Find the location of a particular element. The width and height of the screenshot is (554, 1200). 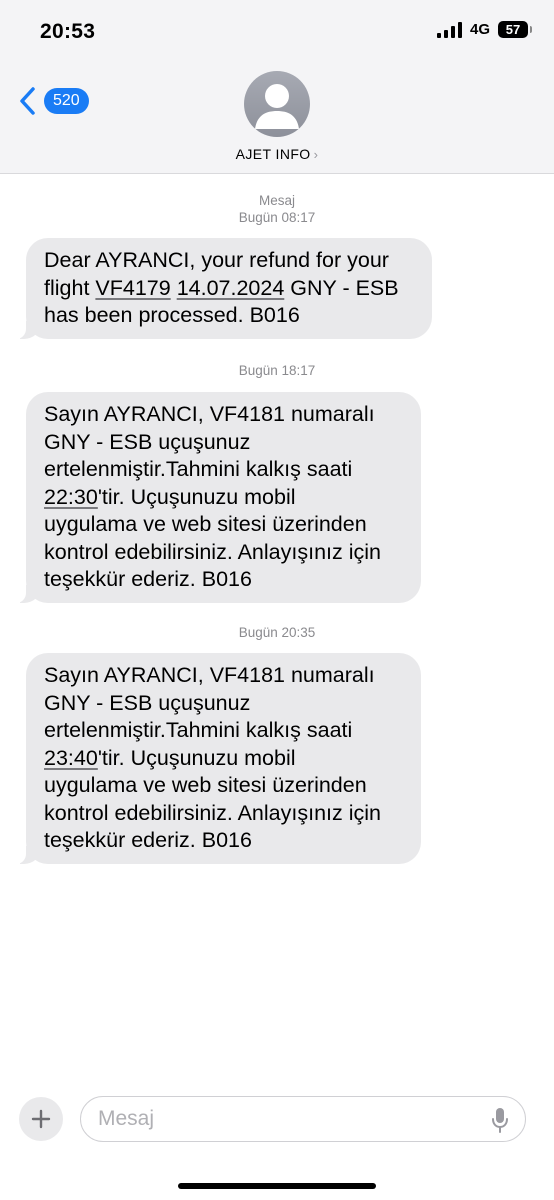

message-input is located at coordinates (278, 1119).